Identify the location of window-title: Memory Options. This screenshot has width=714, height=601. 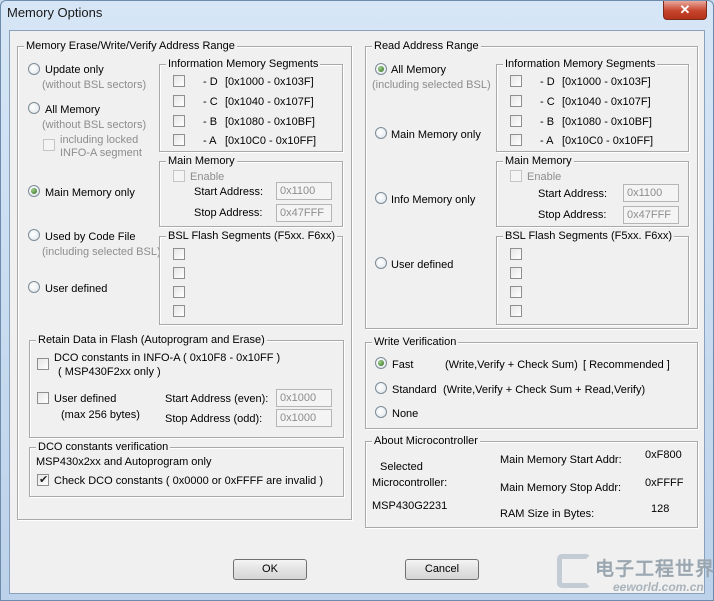
(55, 12).